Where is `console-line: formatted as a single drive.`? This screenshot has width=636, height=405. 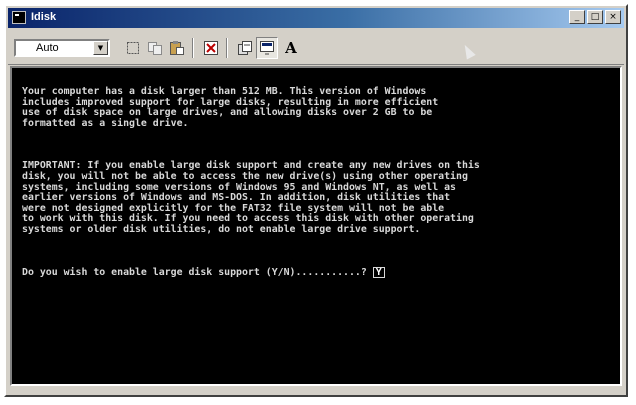 console-line: formatted as a single drive. is located at coordinates (105, 123).